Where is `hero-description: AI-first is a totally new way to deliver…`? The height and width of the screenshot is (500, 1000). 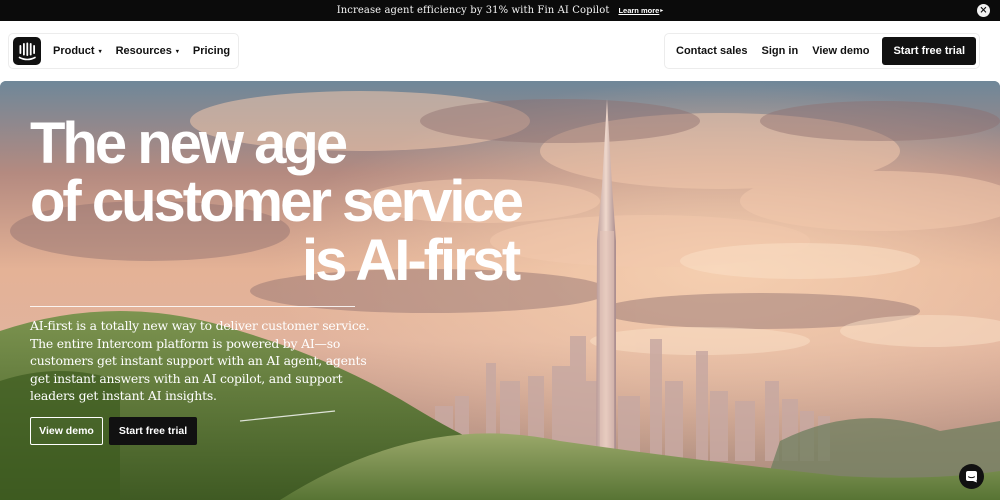 hero-description: AI-first is a totally new way to deliver… is located at coordinates (200, 360).